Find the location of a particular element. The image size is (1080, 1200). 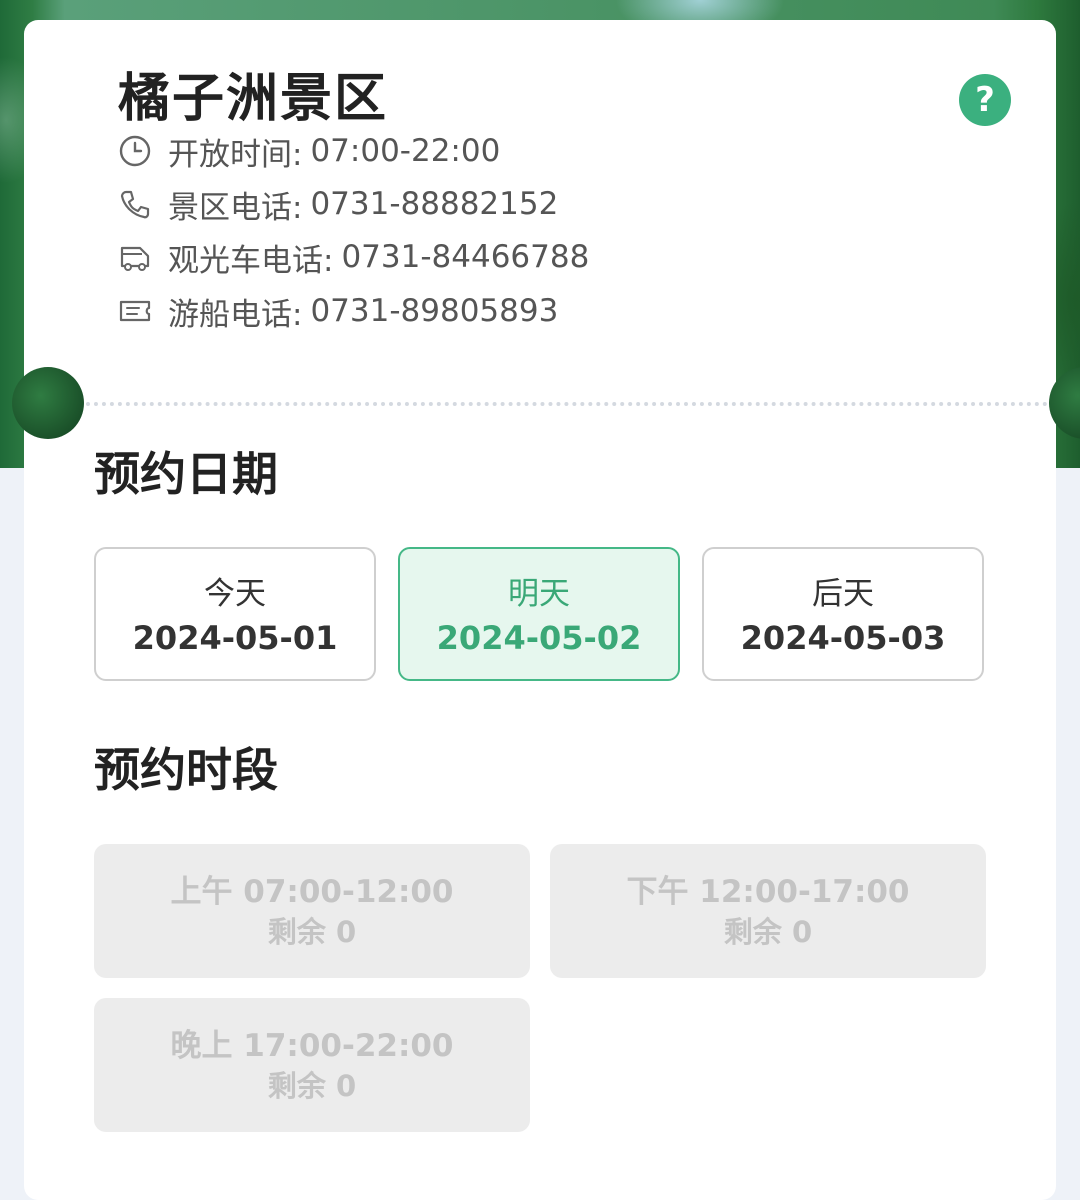

time-slot-afternoon: 下午 12:00-17:00 剩余 0 is located at coordinates (768, 911).